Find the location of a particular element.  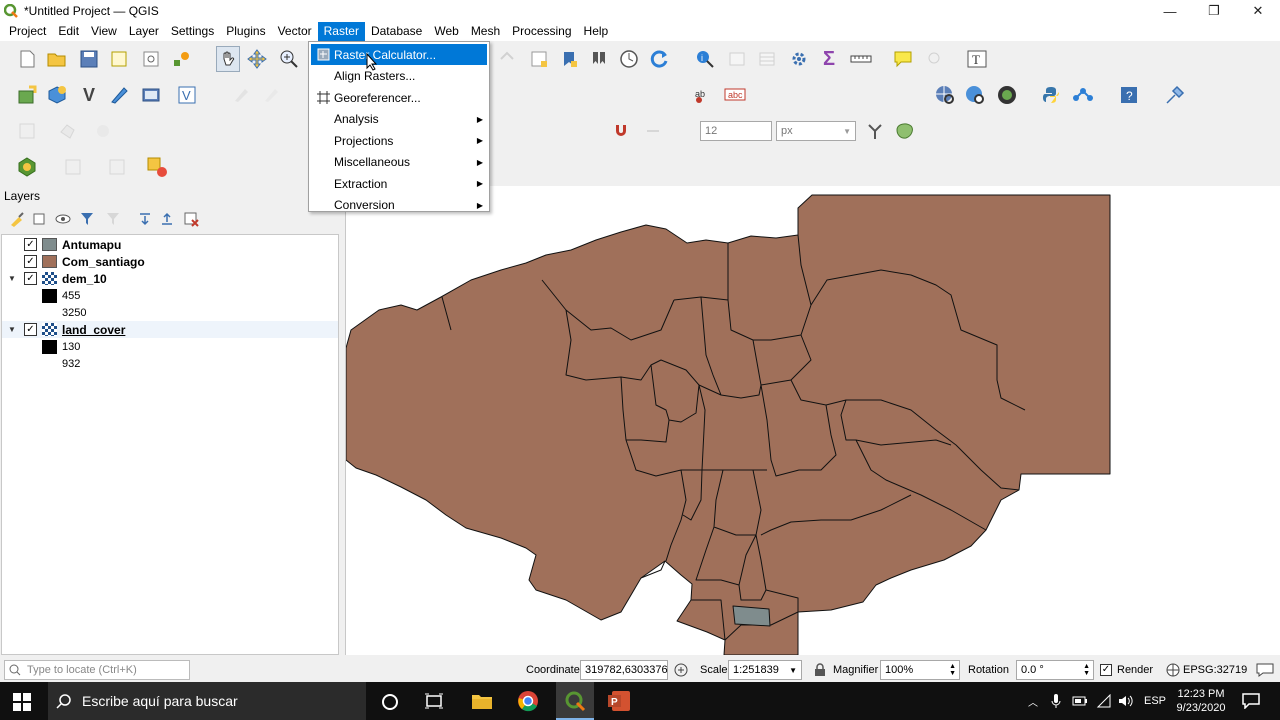

layer-row-antumapu: ✓ Antumapu is located at coordinates (170, 244).